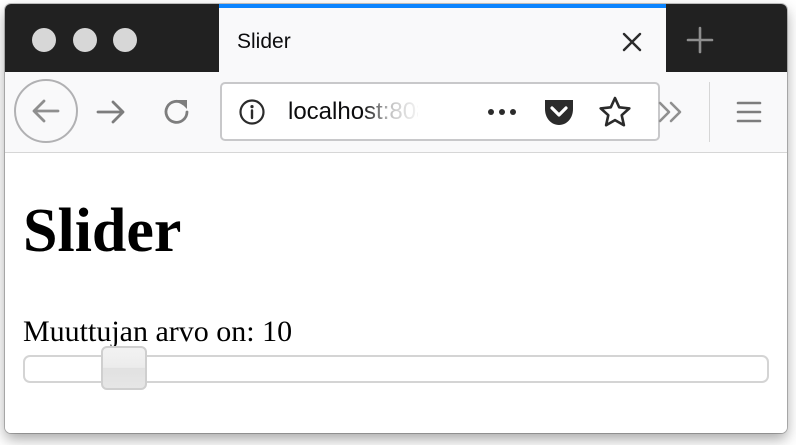 The height and width of the screenshot is (445, 796). What do you see at coordinates (700, 40) in the screenshot?
I see `plus-icon` at bounding box center [700, 40].